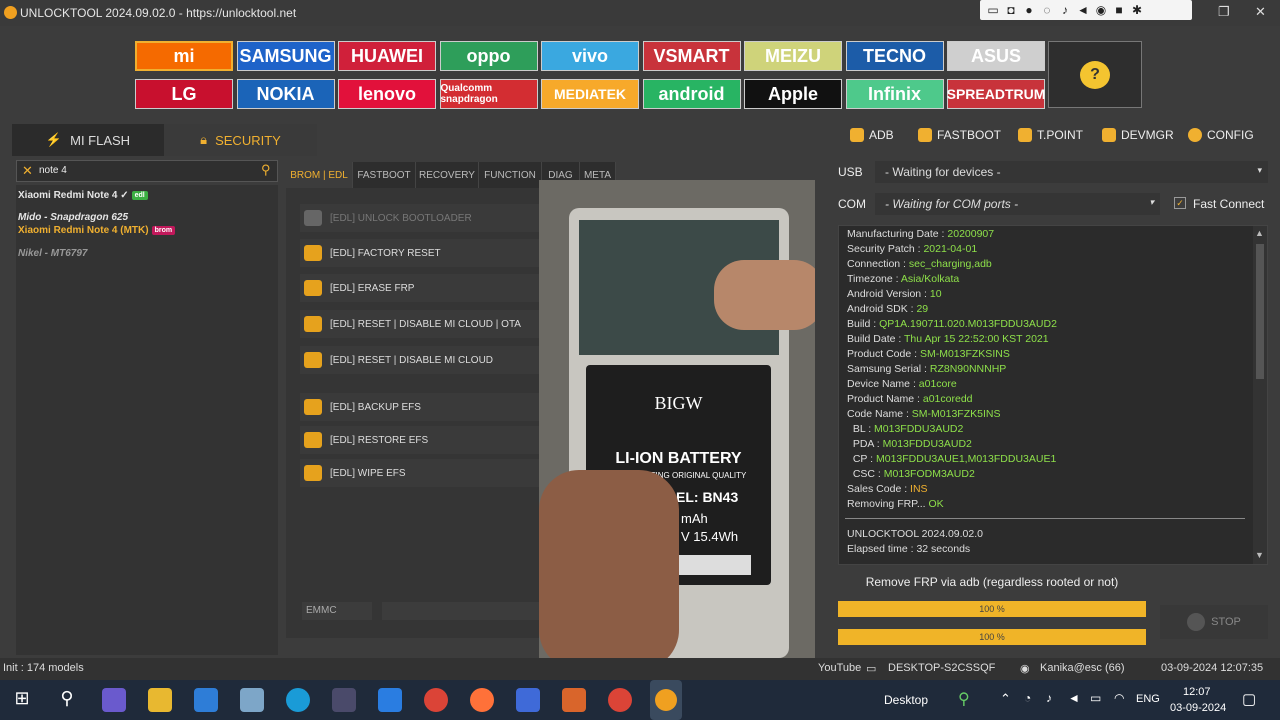 Image resolution: width=1280 pixels, height=720 pixels. What do you see at coordinates (420, 473) in the screenshot?
I see `function-button: [EDL] WIPE EFS` at bounding box center [420, 473].